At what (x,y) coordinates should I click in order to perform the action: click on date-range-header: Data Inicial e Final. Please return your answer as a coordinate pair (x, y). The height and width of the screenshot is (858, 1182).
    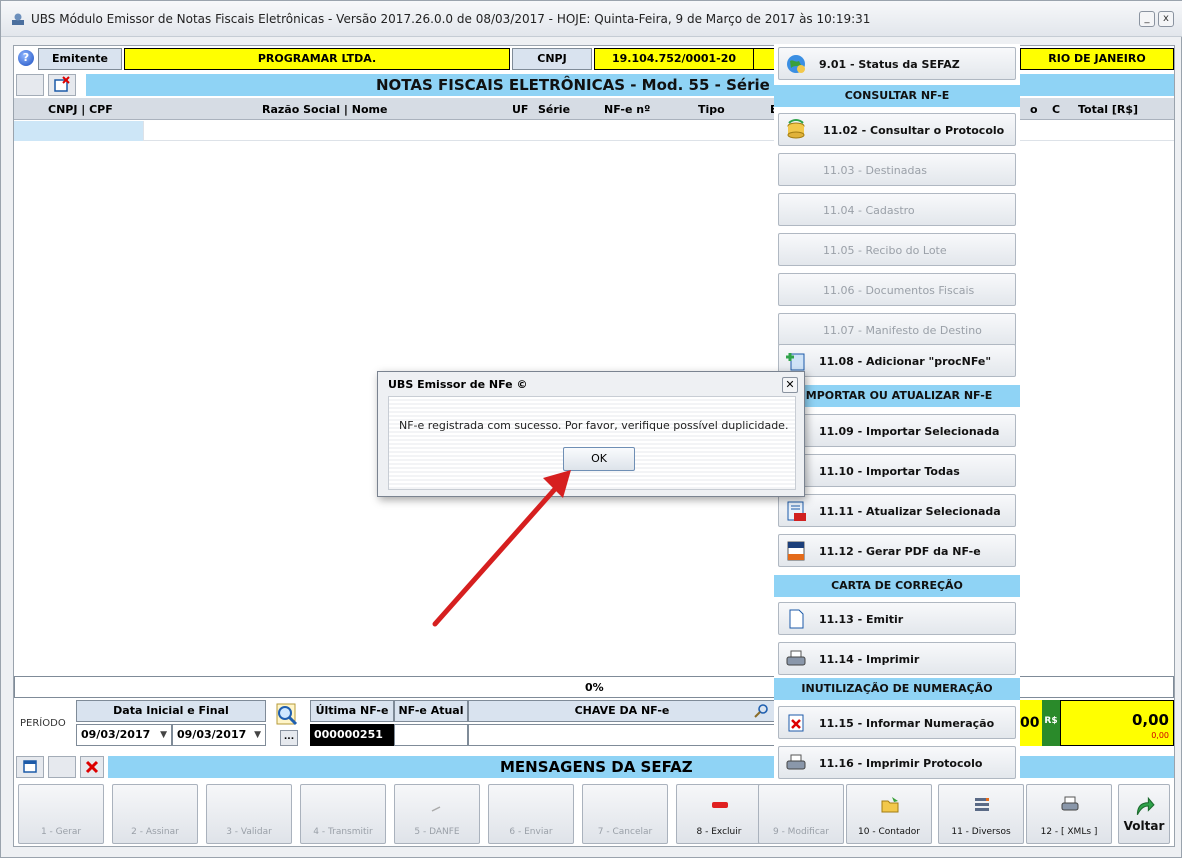
    Looking at the image, I should click on (171, 711).